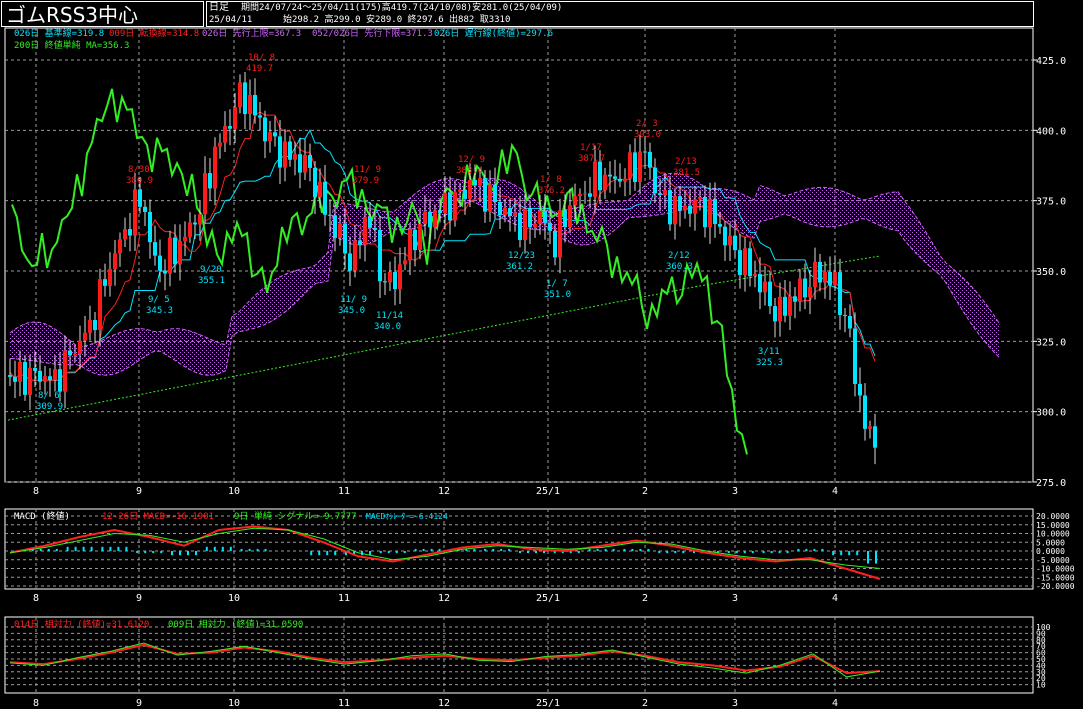  What do you see at coordinates (159, 300) in the screenshot?
I see `annotation-date: 9/ 5` at bounding box center [159, 300].